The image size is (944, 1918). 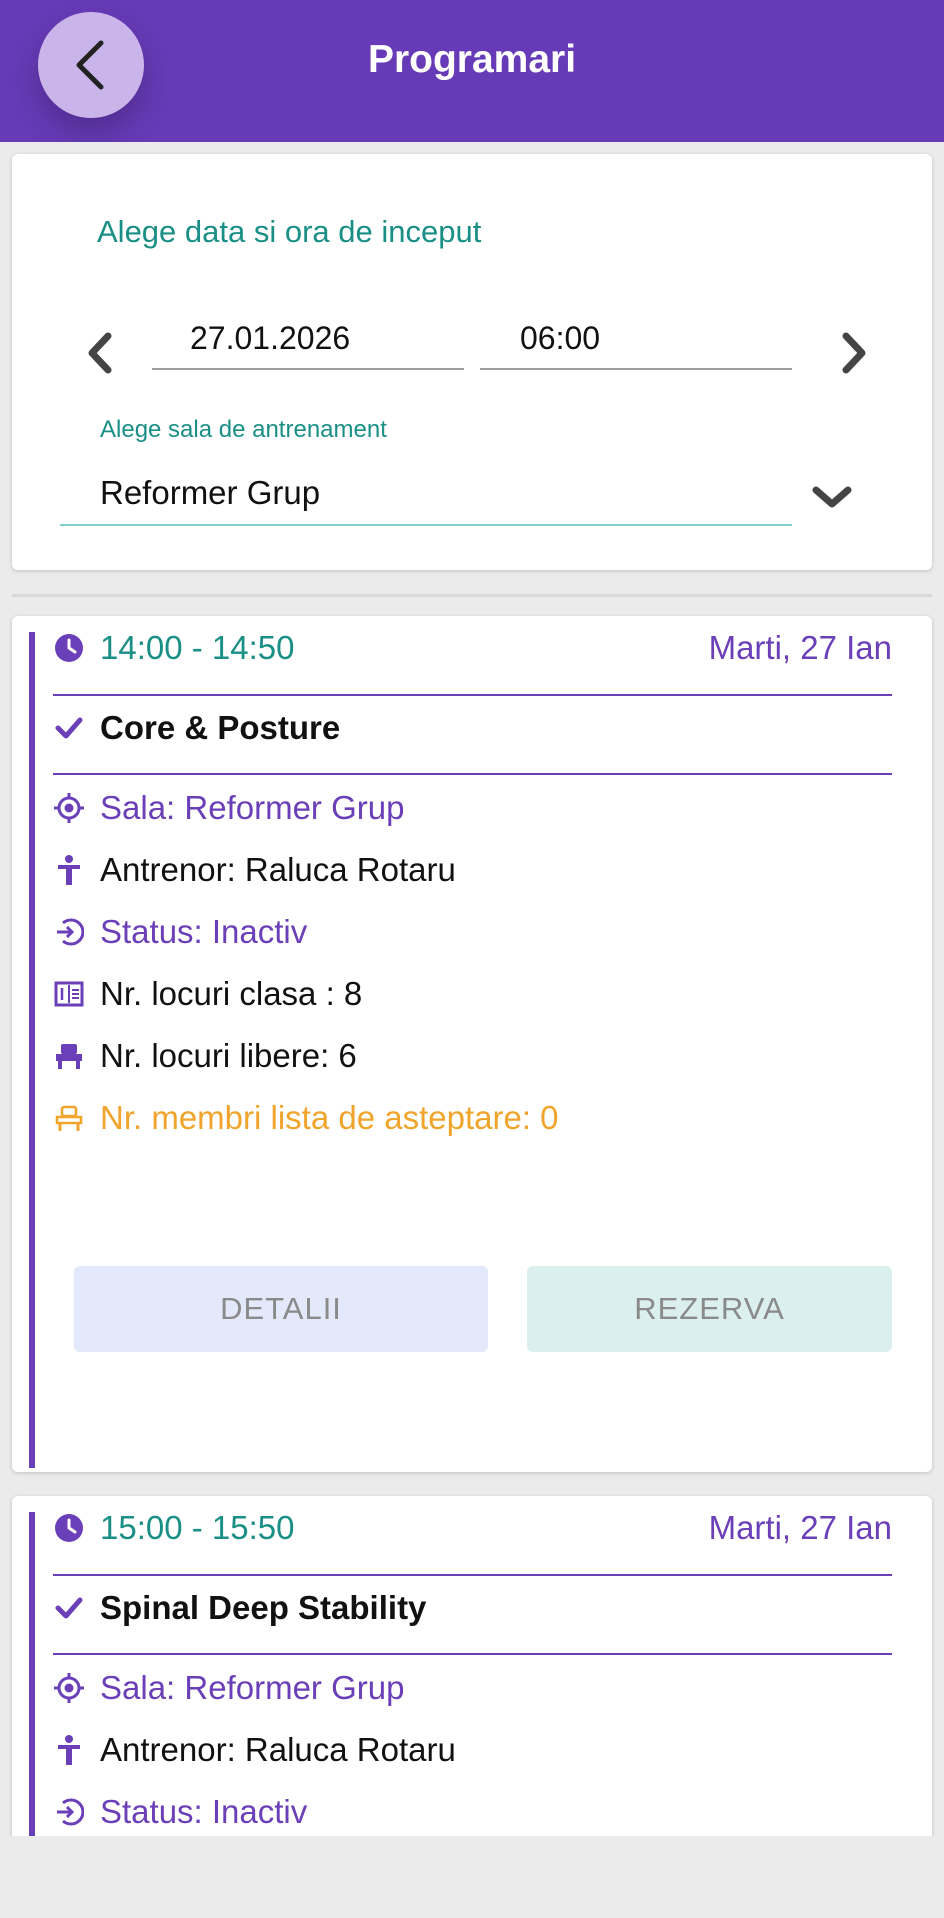 I want to click on class-name-row: Spinal Deep Stability, so click(x=472, y=1608).